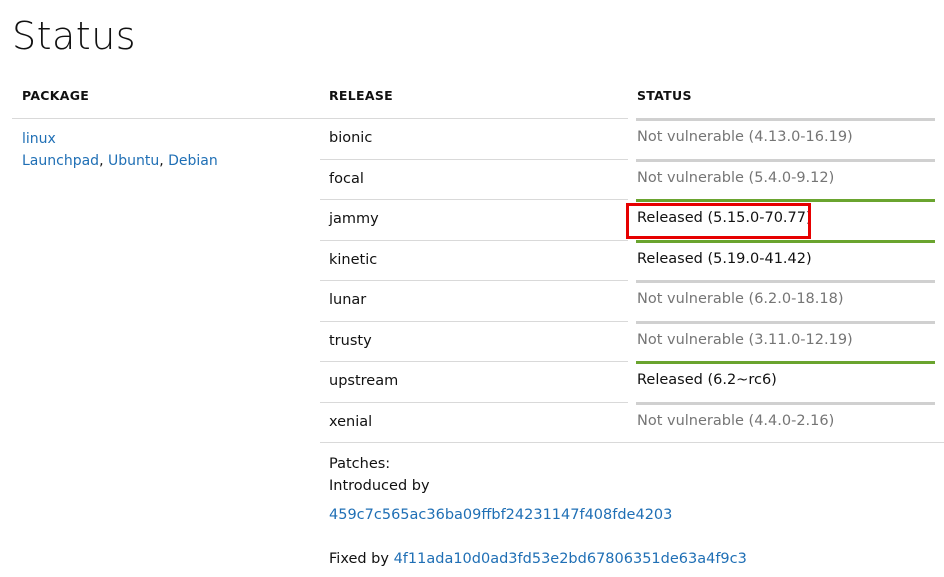 The width and height of the screenshot is (944, 577). Describe the element at coordinates (133, 161) in the screenshot. I see `link-ubuntu: Ubuntu` at that location.